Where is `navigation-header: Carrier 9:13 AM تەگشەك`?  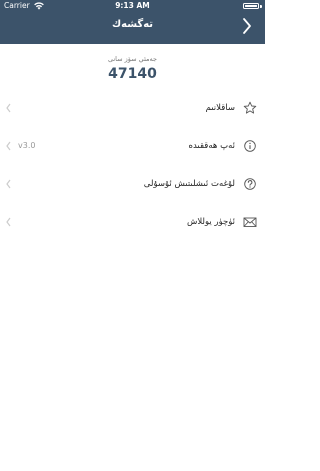 navigation-header: Carrier 9:13 AM تەگشەك is located at coordinates (132, 22).